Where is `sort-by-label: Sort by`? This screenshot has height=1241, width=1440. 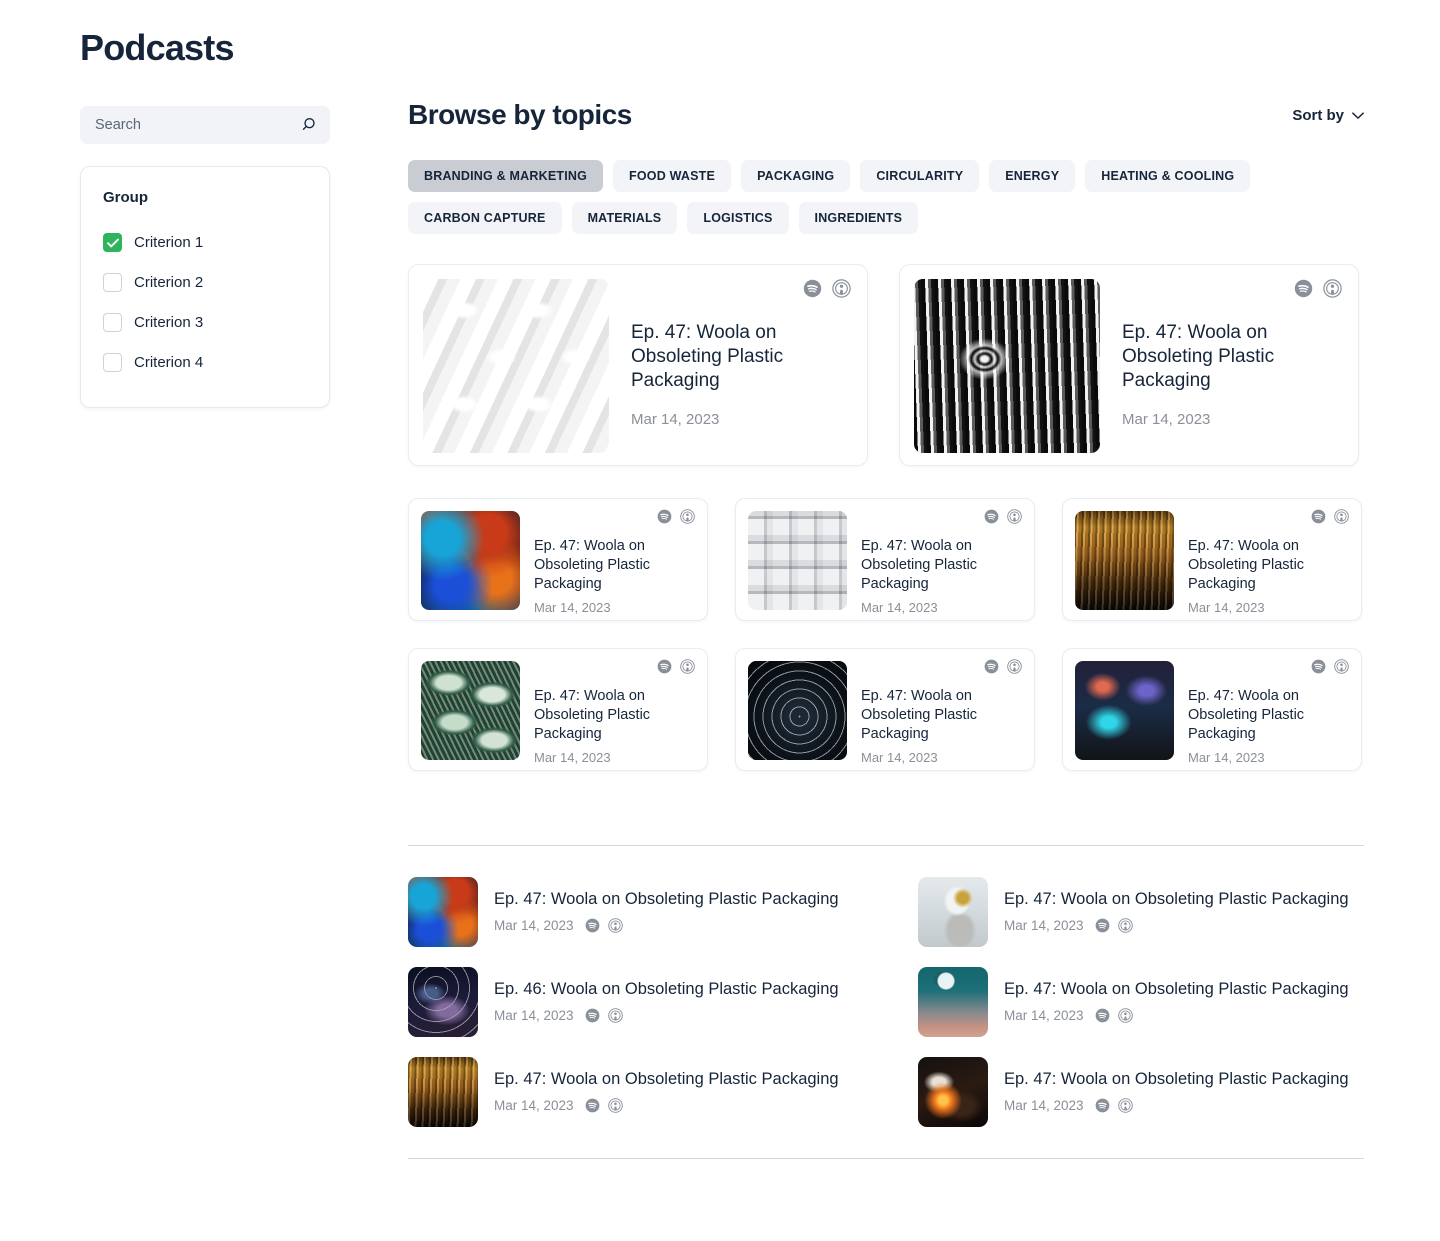
sort-by-label: Sort by is located at coordinates (1318, 115).